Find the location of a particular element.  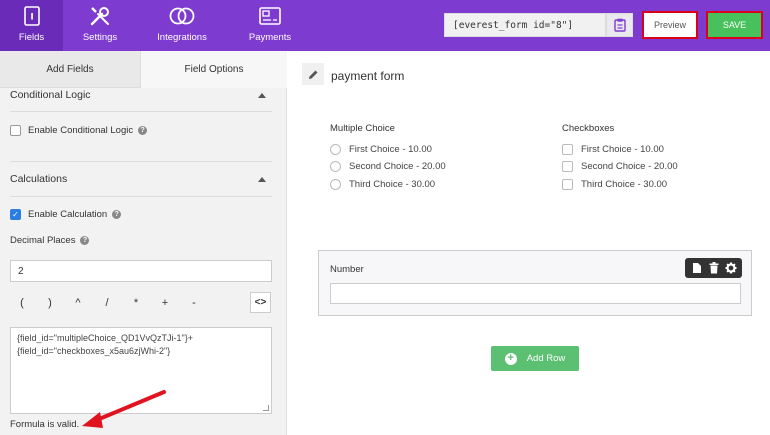

top-nav: I Fields Settings Integrations Payments is located at coordinates (156, 25).